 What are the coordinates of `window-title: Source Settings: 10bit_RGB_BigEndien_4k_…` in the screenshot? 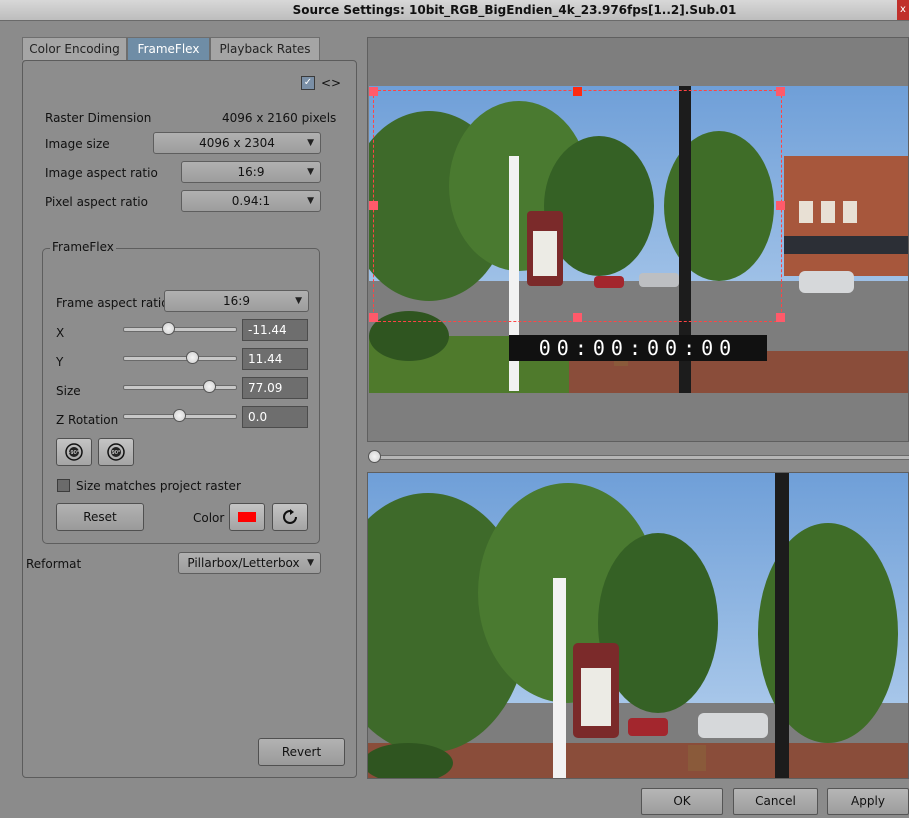 It's located at (514, 10).